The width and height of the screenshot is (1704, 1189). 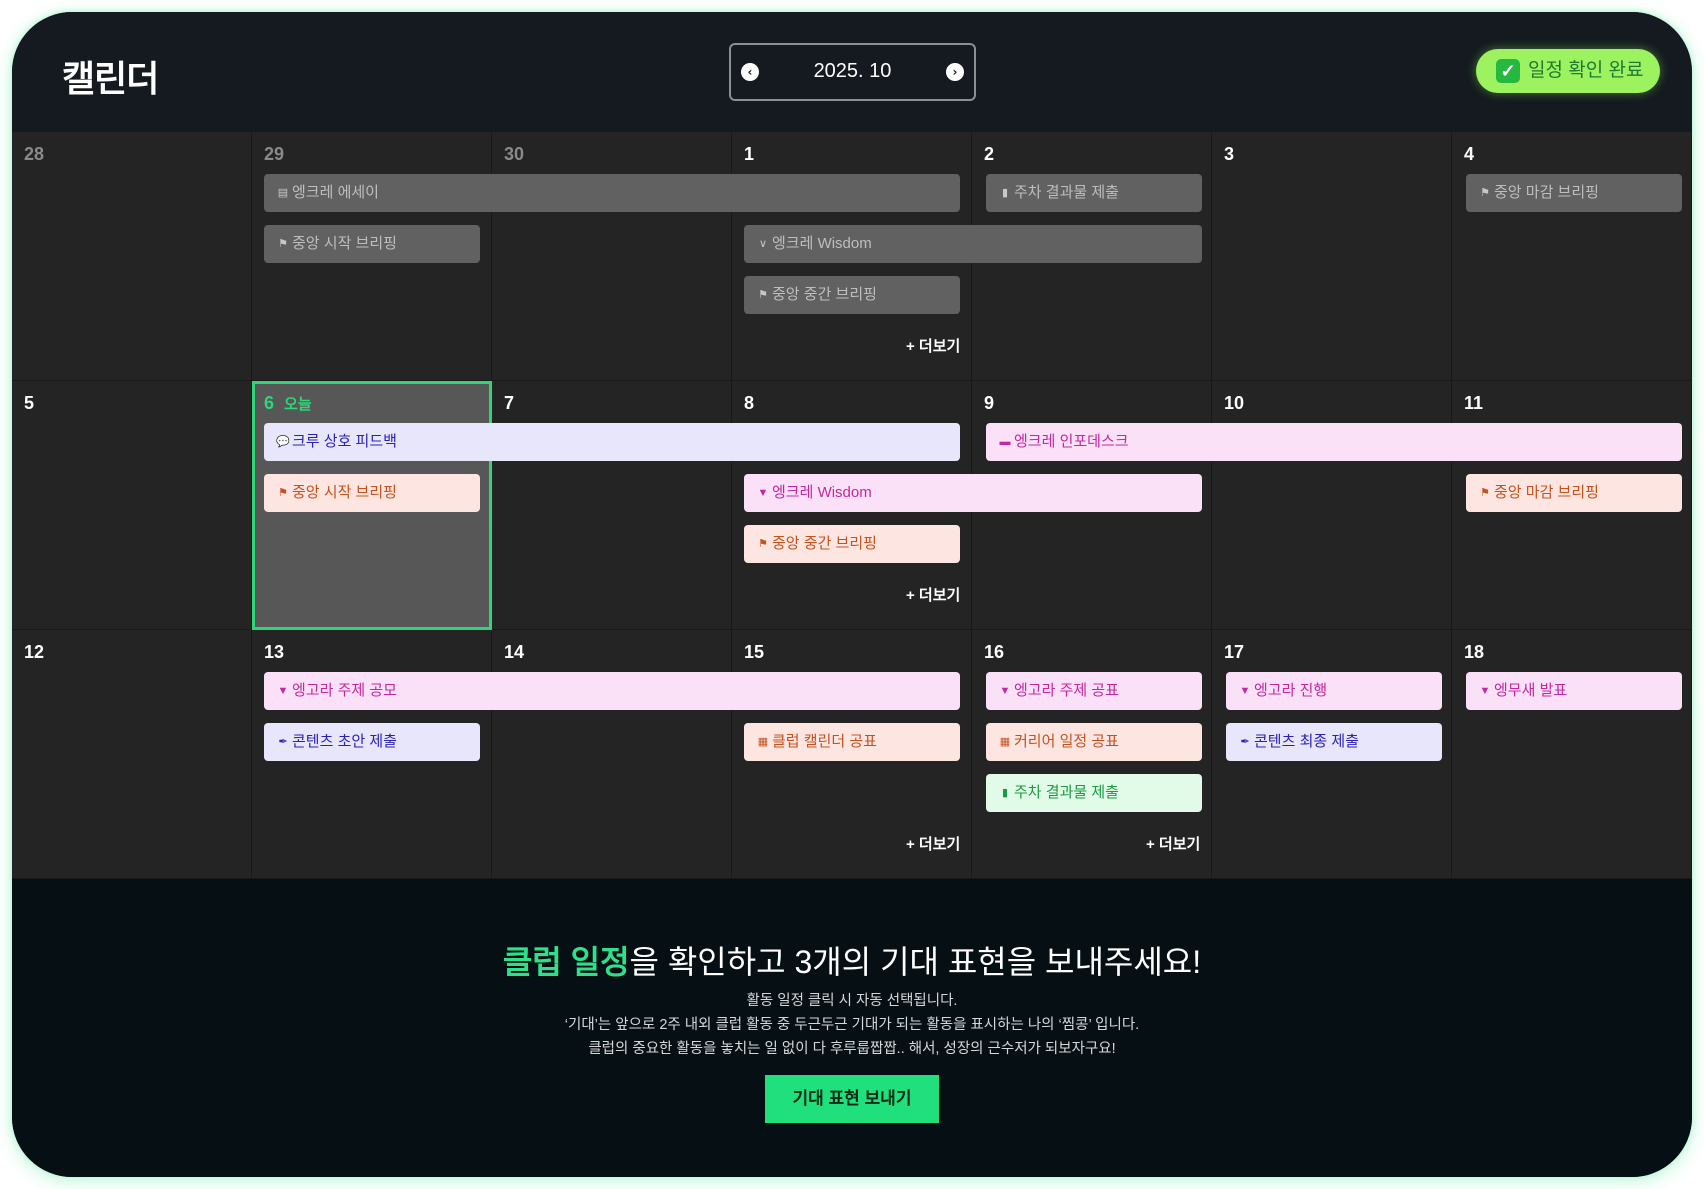 What do you see at coordinates (344, 492) in the screenshot?
I see `event-title: 중앙 시작 브리핑` at bounding box center [344, 492].